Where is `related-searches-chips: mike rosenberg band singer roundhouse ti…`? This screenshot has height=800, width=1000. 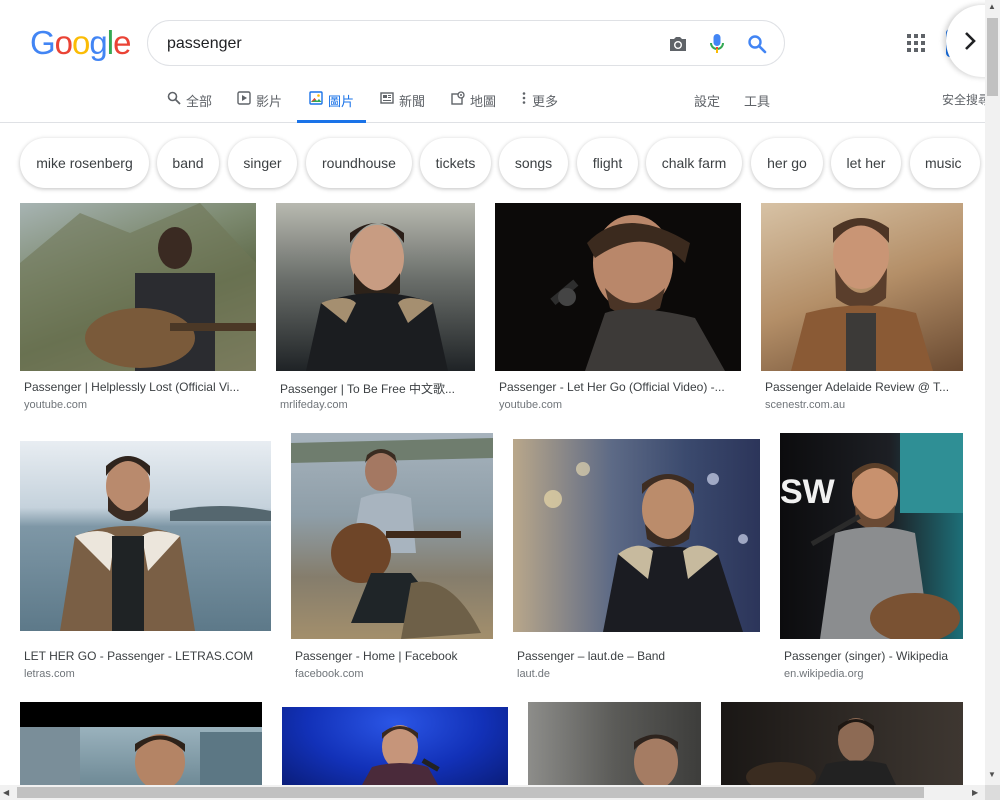 related-searches-chips: mike rosenberg band singer roundhouse ti… is located at coordinates (492, 163).